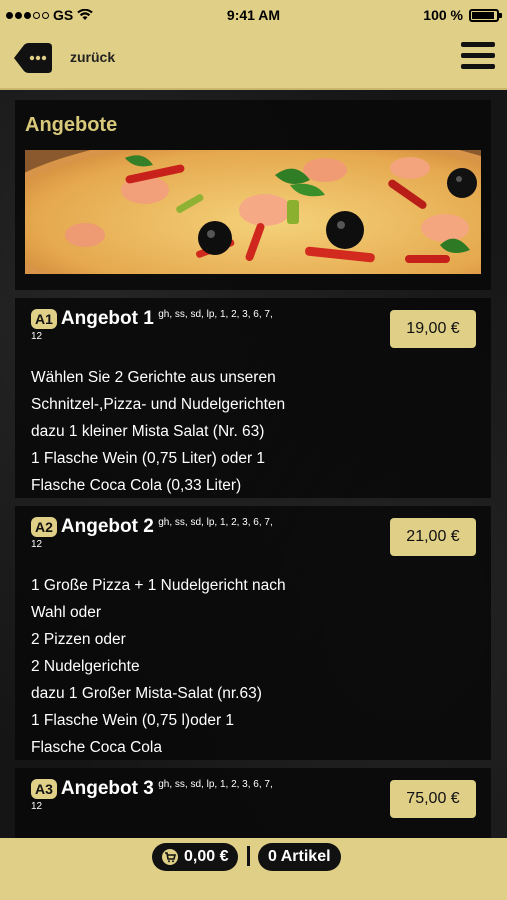 This screenshot has width=507, height=900. I want to click on cart-total: 0,00 €, so click(206, 856).